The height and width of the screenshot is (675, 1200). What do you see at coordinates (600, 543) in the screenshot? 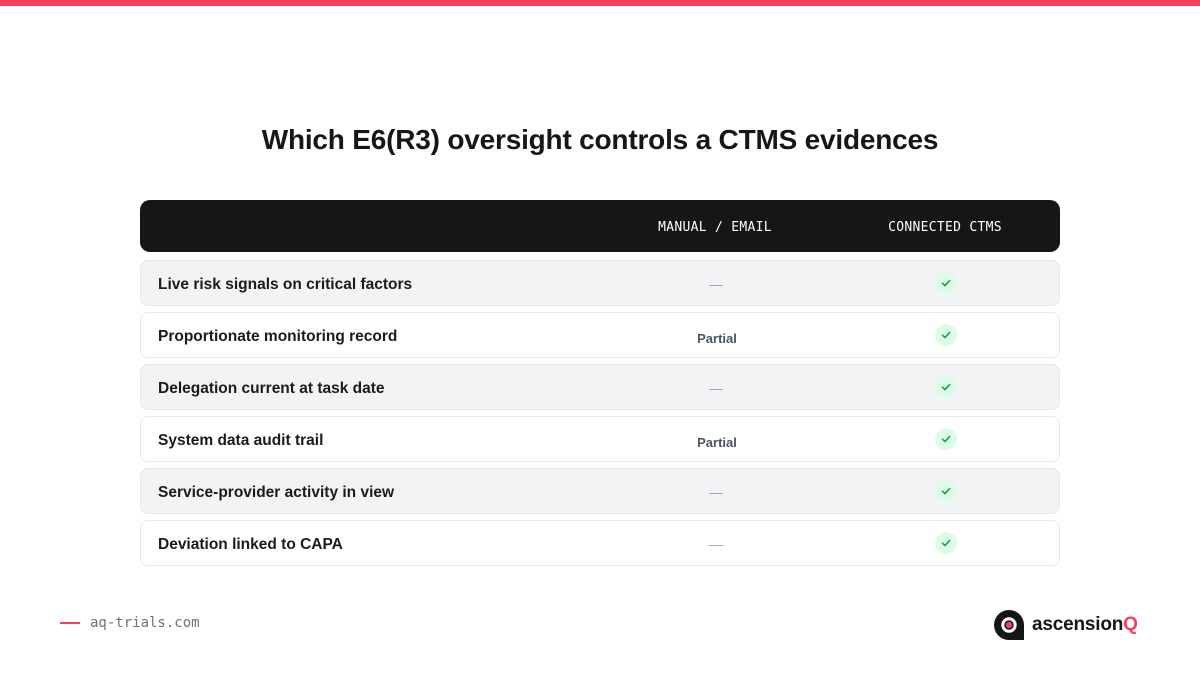
I see `table-row: Deviation linked to CAPA —` at bounding box center [600, 543].